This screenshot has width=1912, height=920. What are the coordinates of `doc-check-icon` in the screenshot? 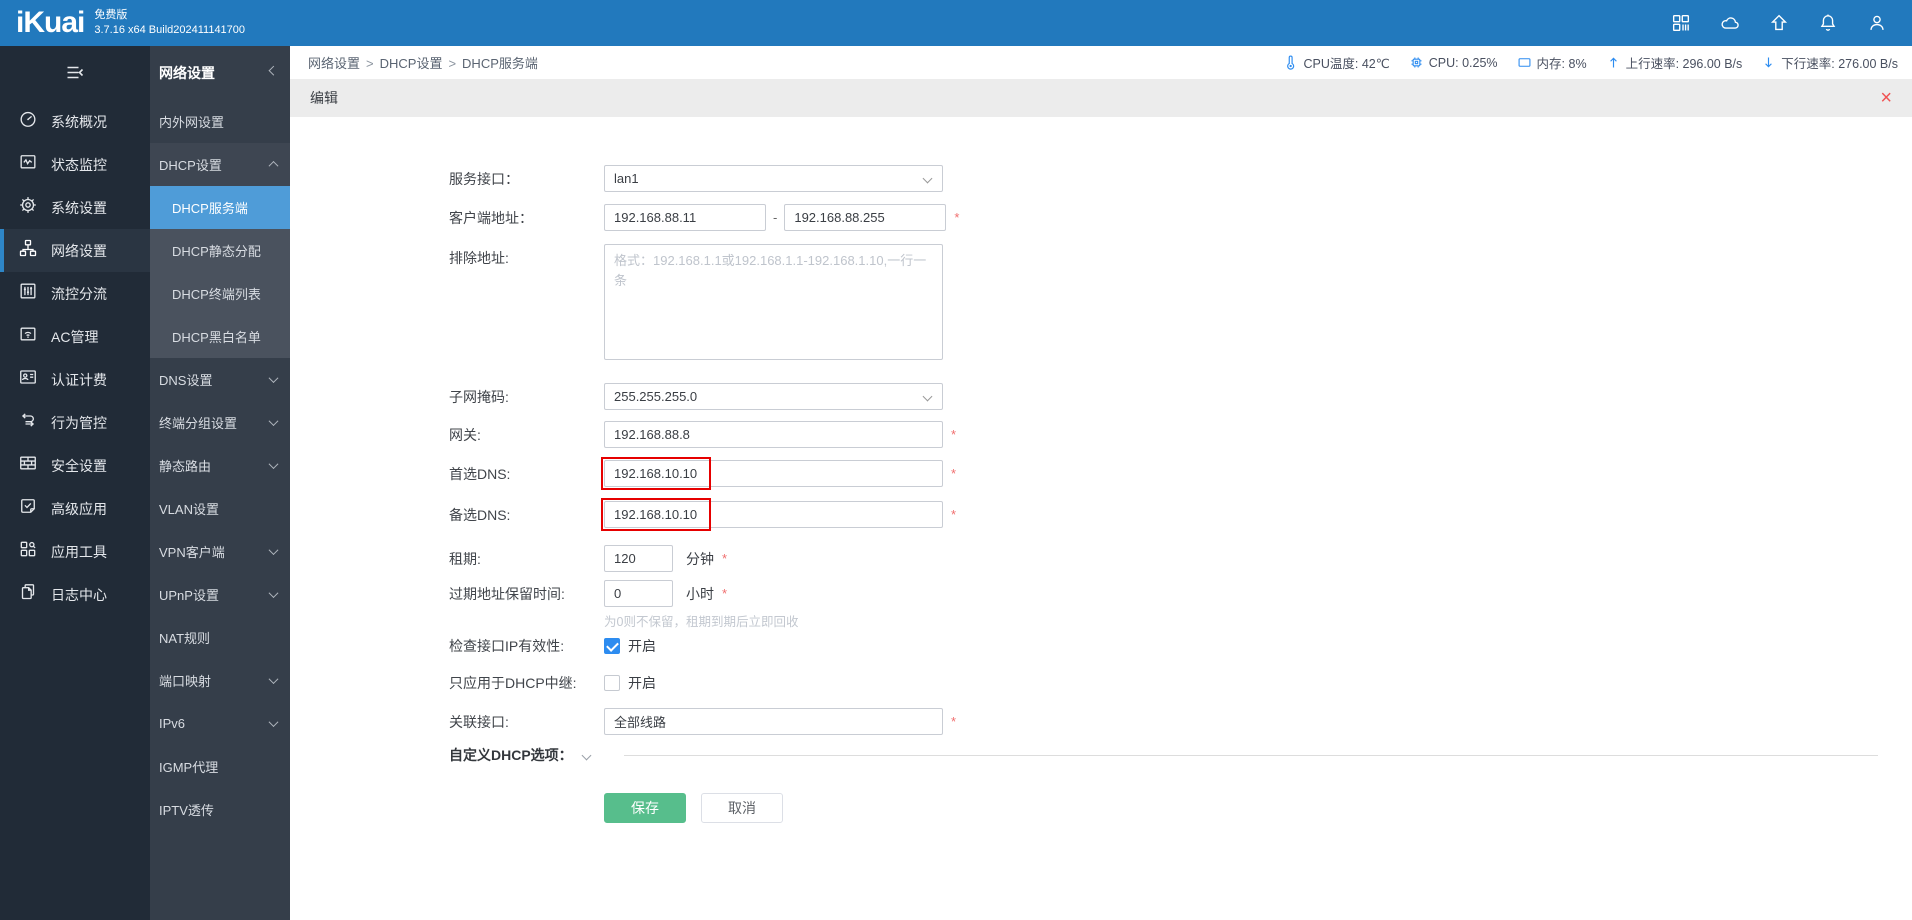 It's located at (28, 508).